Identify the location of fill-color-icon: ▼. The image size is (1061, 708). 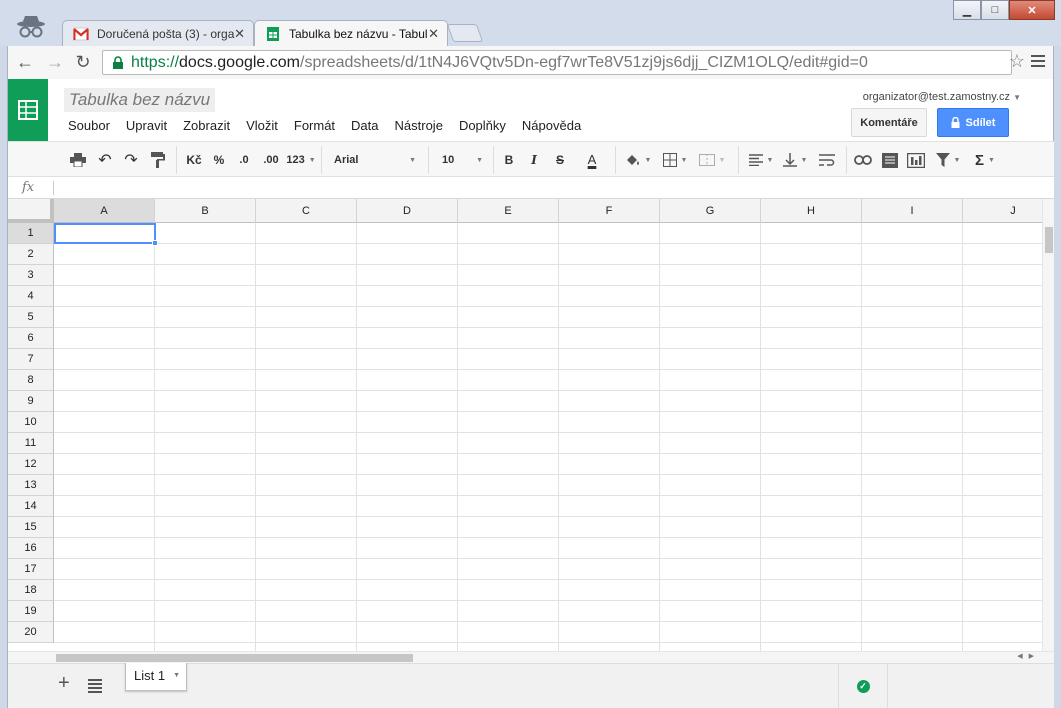
(638, 160).